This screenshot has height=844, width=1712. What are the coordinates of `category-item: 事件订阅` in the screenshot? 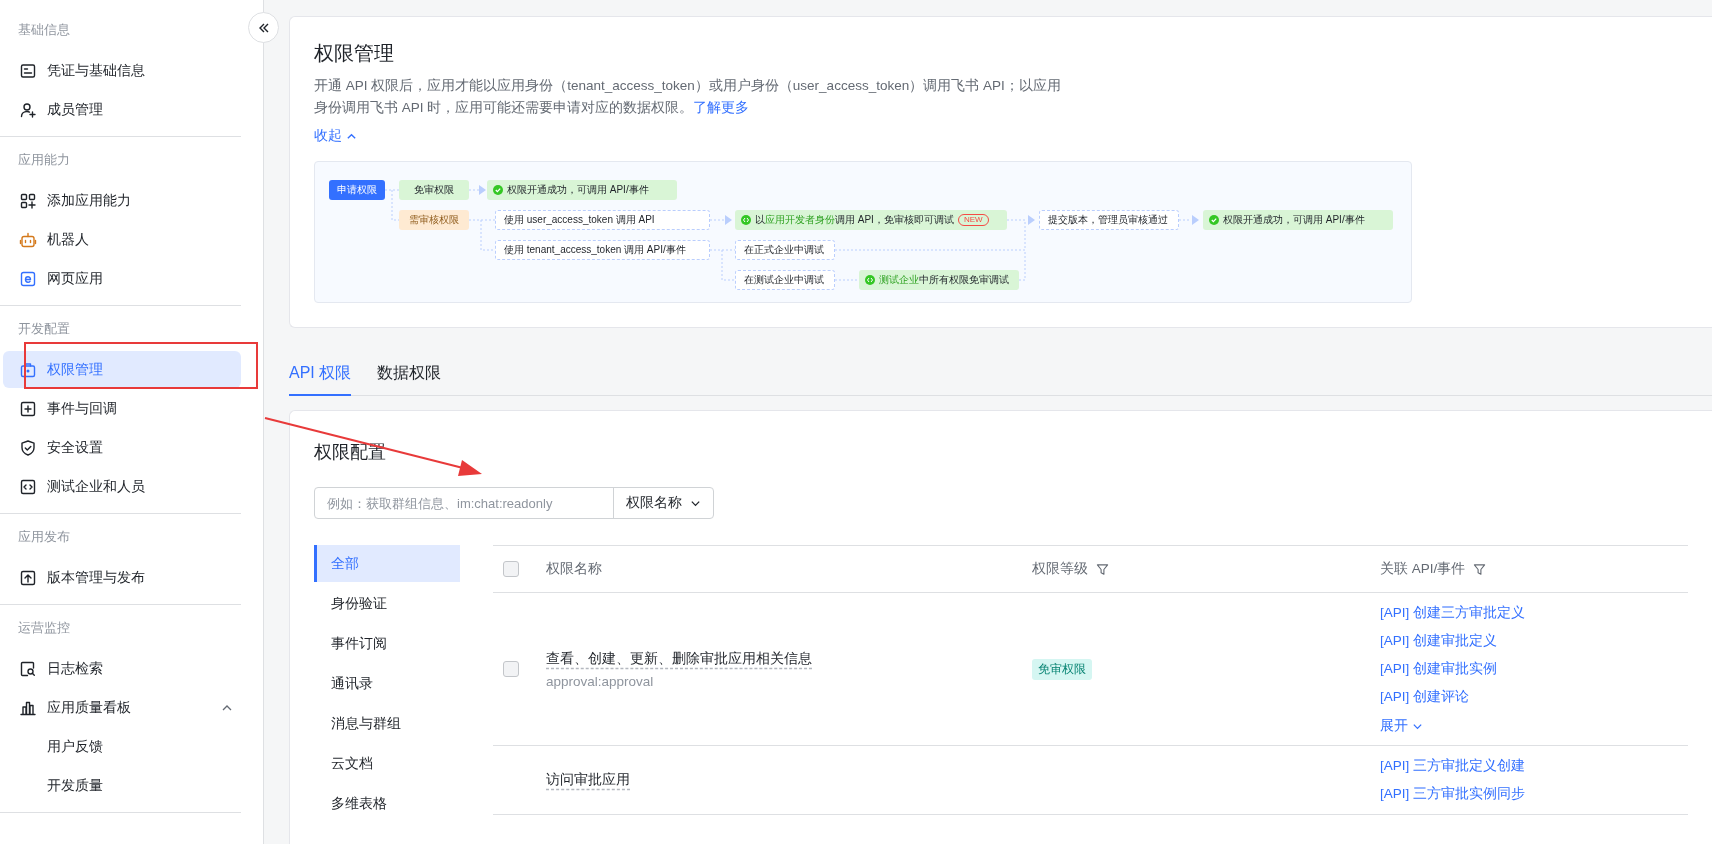 It's located at (387, 643).